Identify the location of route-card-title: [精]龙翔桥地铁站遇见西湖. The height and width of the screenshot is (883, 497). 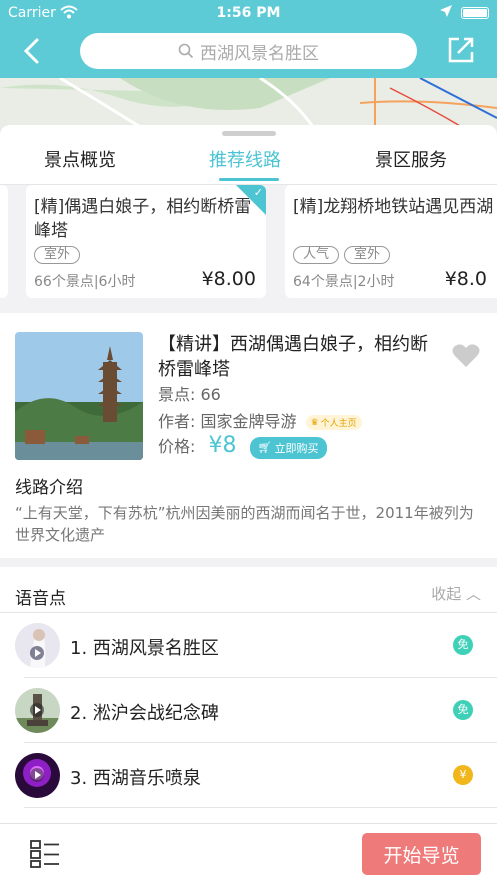
(393, 207).